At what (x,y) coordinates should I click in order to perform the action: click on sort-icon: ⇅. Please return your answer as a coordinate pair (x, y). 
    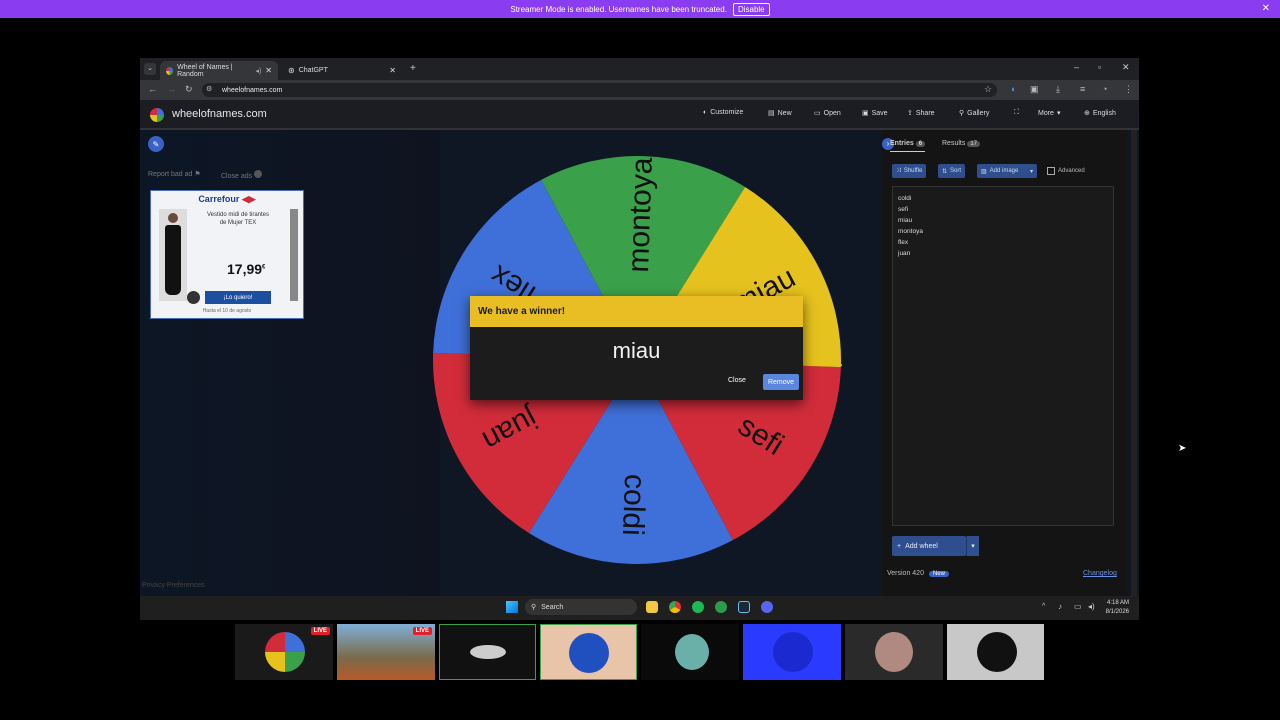
    Looking at the image, I should click on (945, 171).